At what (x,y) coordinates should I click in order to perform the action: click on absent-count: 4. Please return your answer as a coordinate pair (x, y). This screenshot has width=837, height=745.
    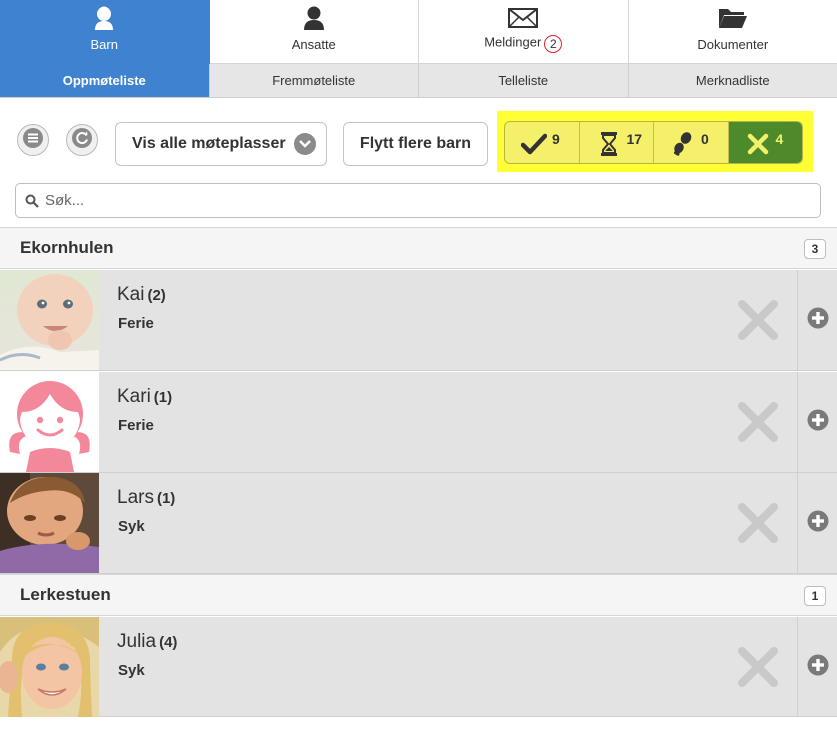
    Looking at the image, I should click on (779, 139).